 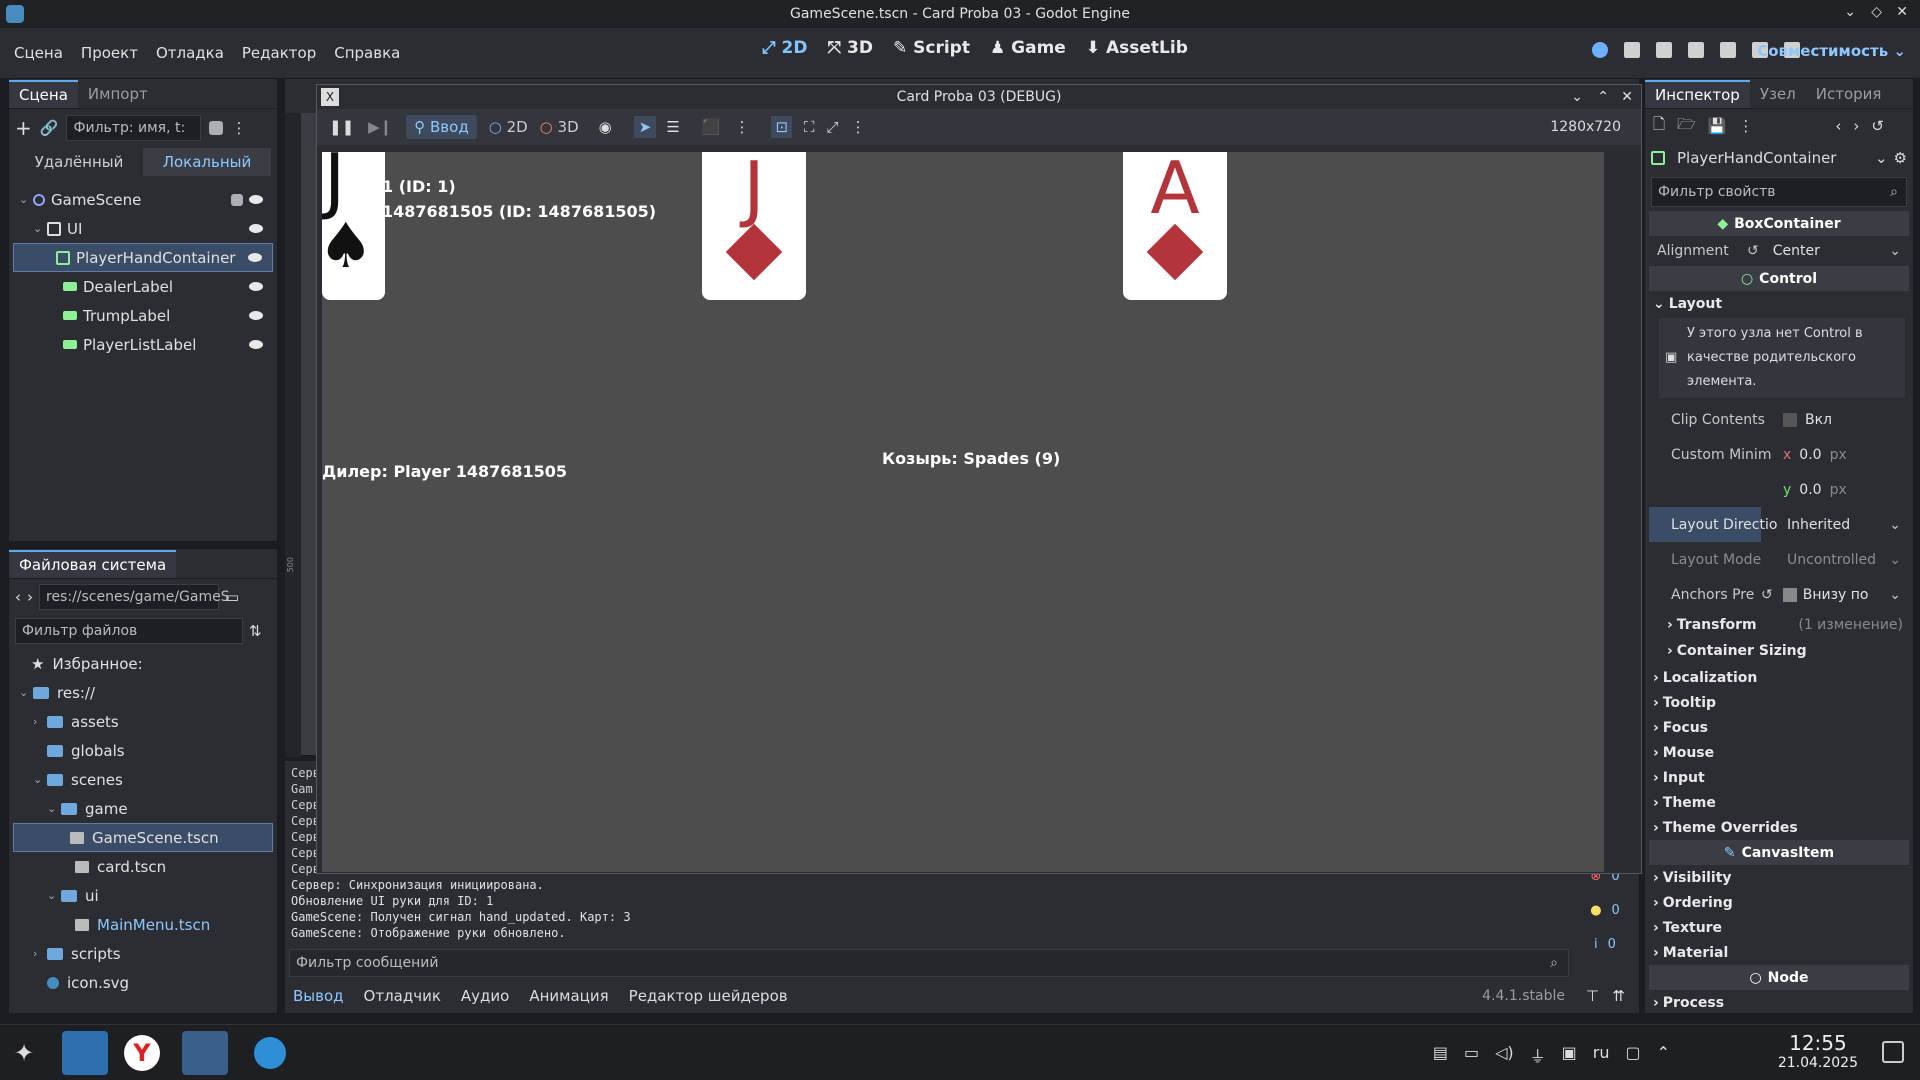 What do you see at coordinates (1876, 12) in the screenshot?
I see `maximize-icon: ◇` at bounding box center [1876, 12].